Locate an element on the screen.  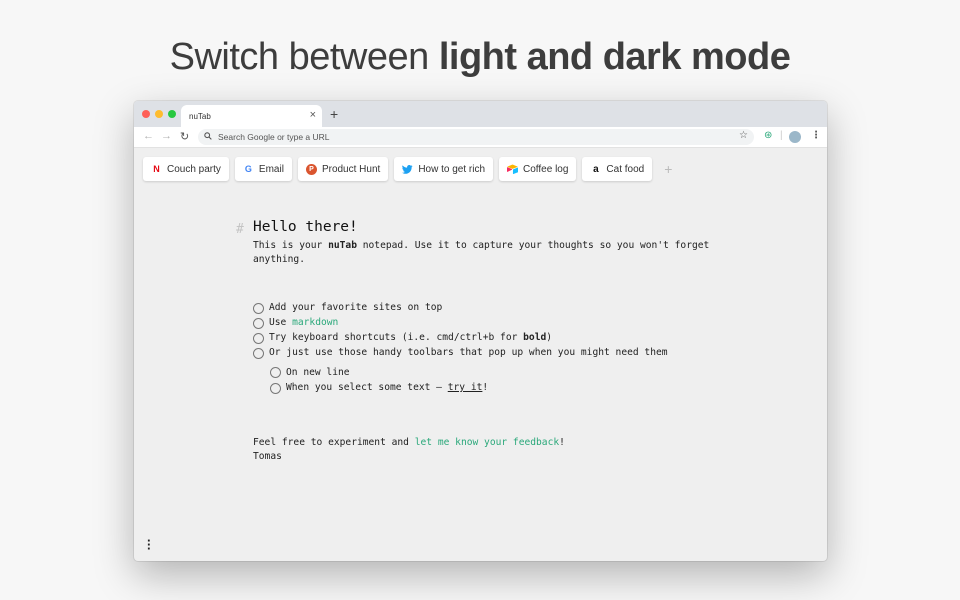
product-hunt-icon: P is located at coordinates (311, 169).